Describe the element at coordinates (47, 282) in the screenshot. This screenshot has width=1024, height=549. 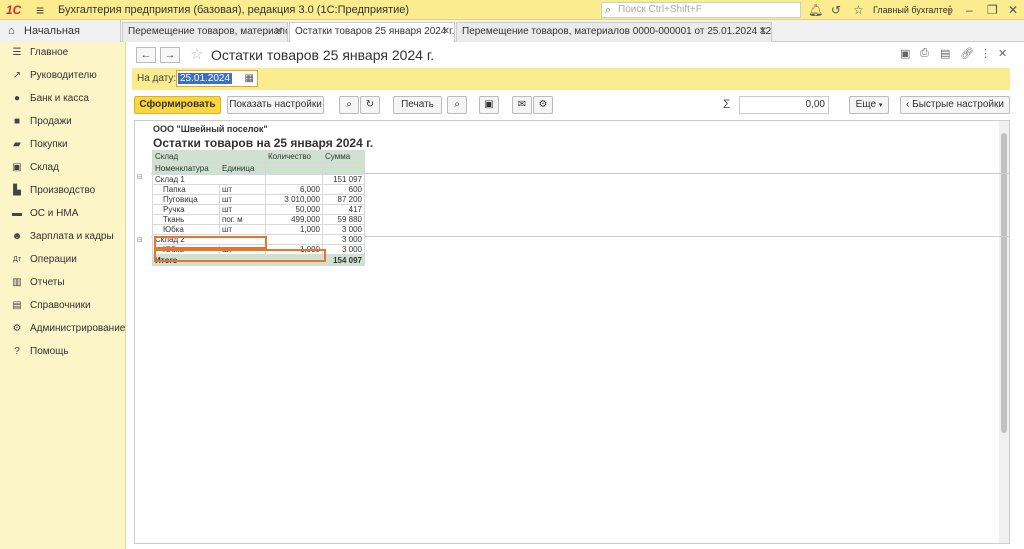
I see `sidebar-item-label: Отчеты` at that location.